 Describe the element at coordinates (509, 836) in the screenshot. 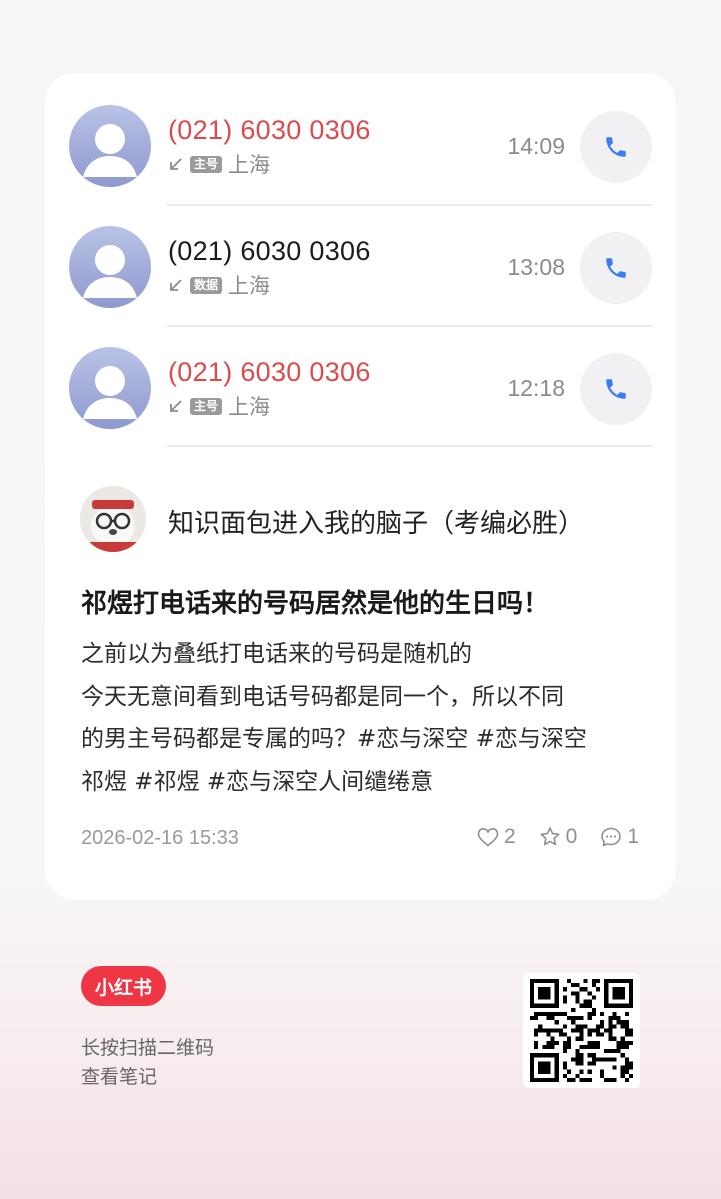

I see `like-count: 2` at that location.